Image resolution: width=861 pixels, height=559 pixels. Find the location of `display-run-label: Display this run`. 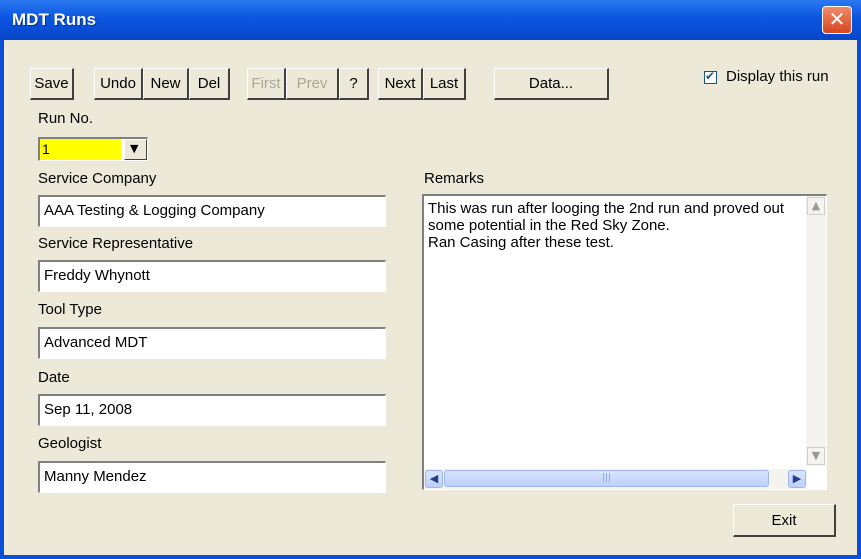

display-run-label: Display this run is located at coordinates (777, 76).